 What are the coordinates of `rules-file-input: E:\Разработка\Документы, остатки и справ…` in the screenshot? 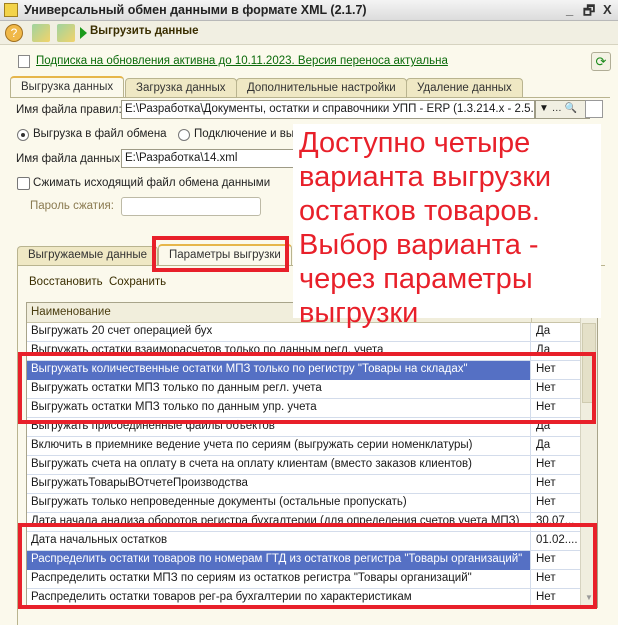 It's located at (328, 109).